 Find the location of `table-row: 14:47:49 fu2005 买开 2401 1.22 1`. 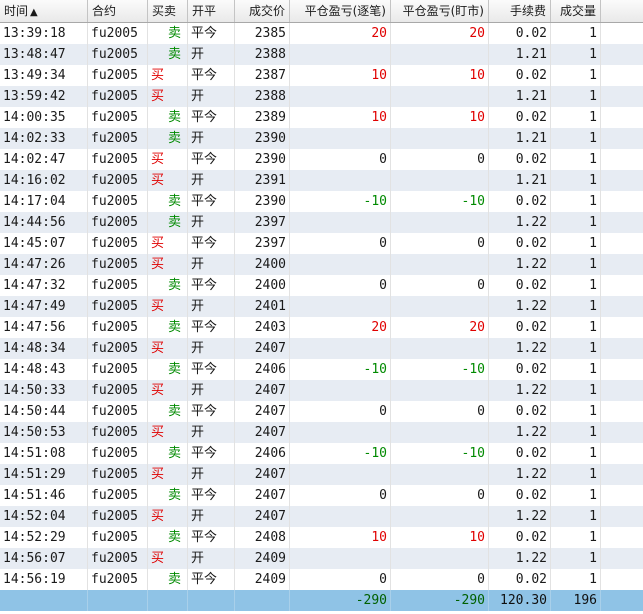

table-row: 14:47:49 fu2005 买开 2401 1.22 1 is located at coordinates (321, 306).